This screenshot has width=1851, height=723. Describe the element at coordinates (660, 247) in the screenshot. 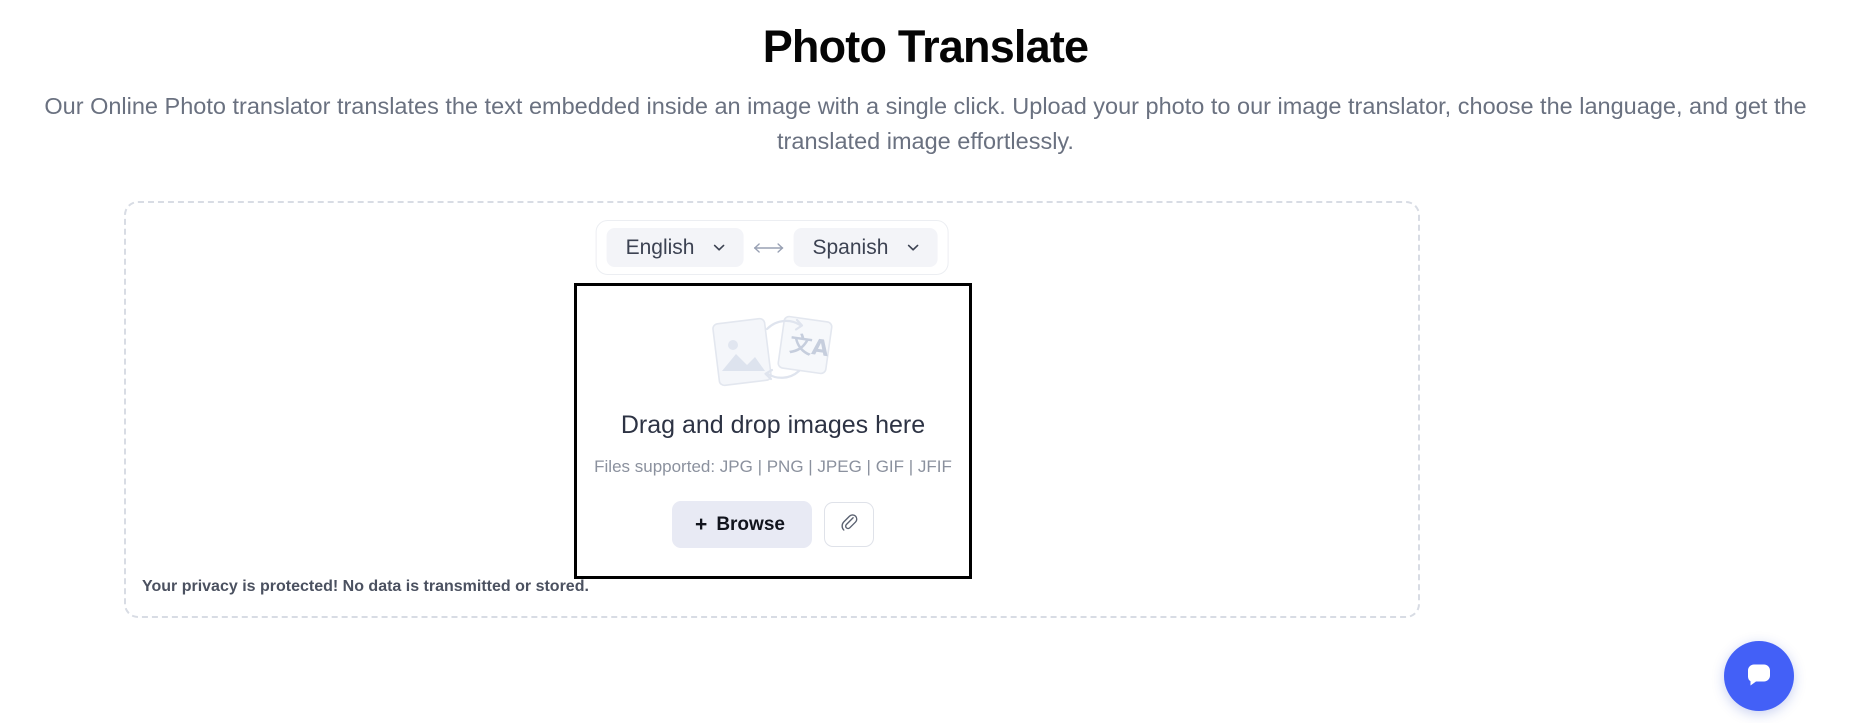

I see `source-language-label: English` at that location.